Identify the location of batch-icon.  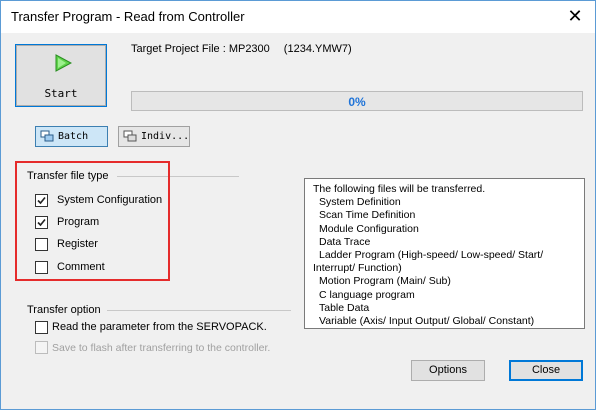
(47, 136).